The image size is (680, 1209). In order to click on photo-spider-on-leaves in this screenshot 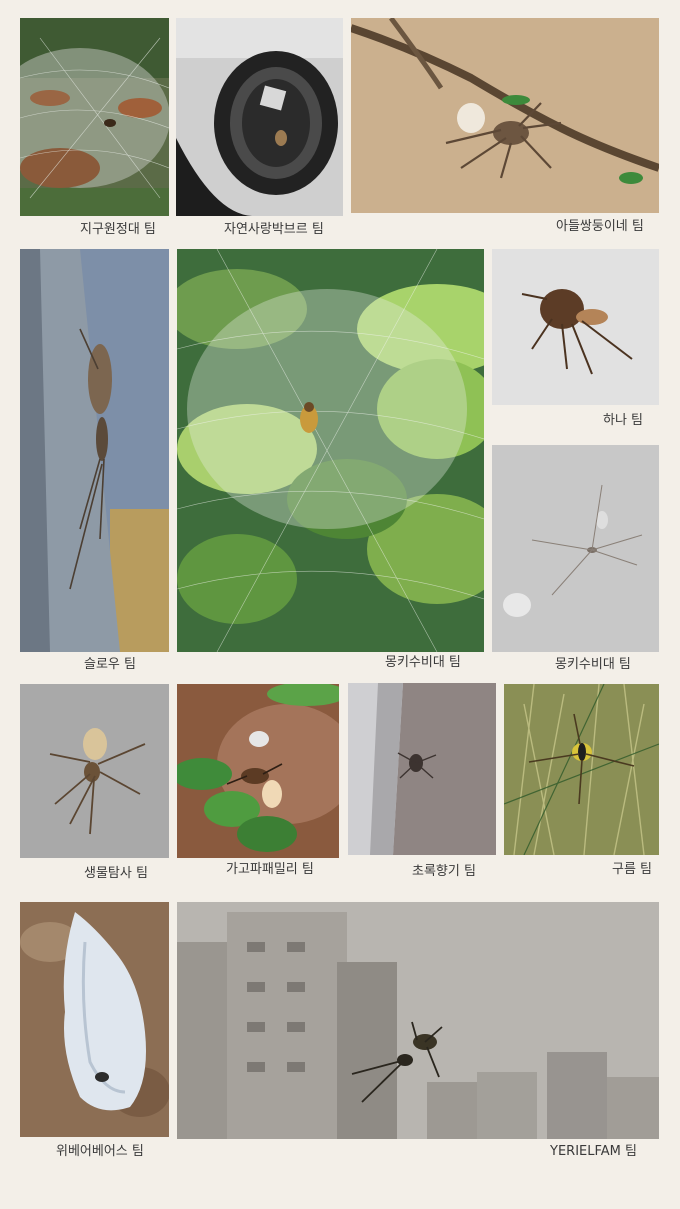, I will do `click(258, 771)`.